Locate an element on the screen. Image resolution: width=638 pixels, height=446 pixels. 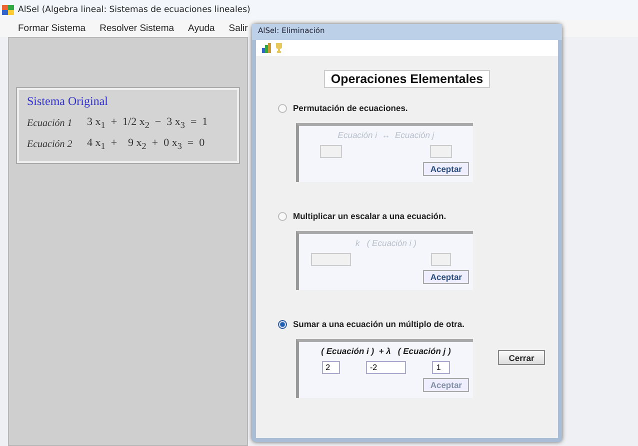
menu-item: Ayuda is located at coordinates (201, 28).